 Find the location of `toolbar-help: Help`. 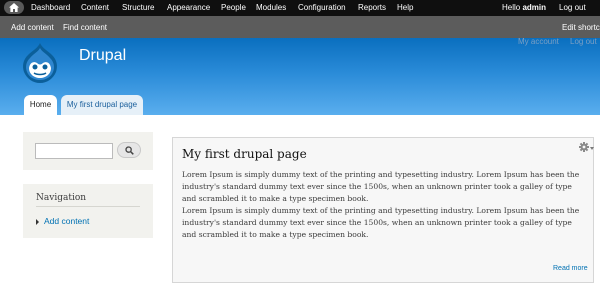

toolbar-help: Help is located at coordinates (405, 7).